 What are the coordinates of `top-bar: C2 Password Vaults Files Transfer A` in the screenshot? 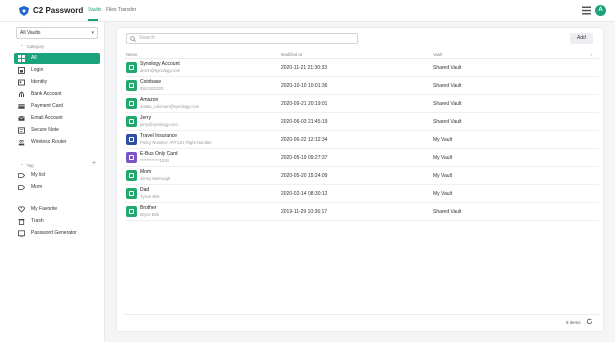 It's located at (307, 11).